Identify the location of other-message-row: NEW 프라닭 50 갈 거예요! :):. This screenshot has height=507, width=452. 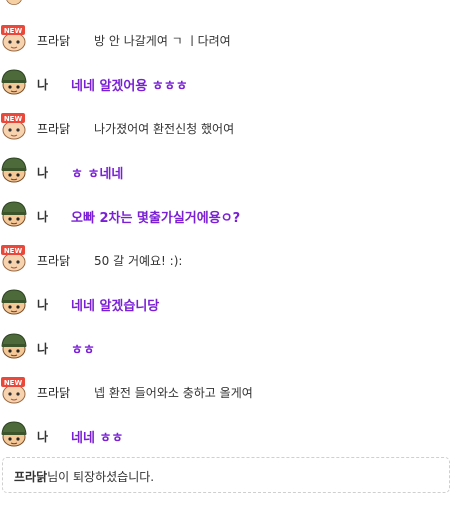
(226, 259).